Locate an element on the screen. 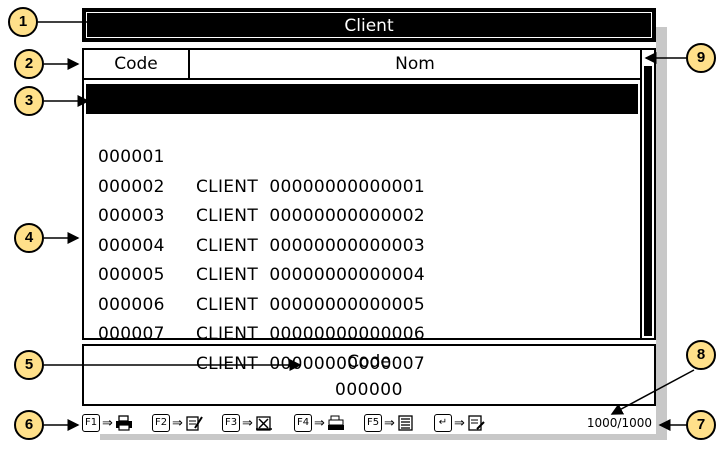 This screenshot has height=450, width=717. callout-badge-3: 3 is located at coordinates (29, 101).